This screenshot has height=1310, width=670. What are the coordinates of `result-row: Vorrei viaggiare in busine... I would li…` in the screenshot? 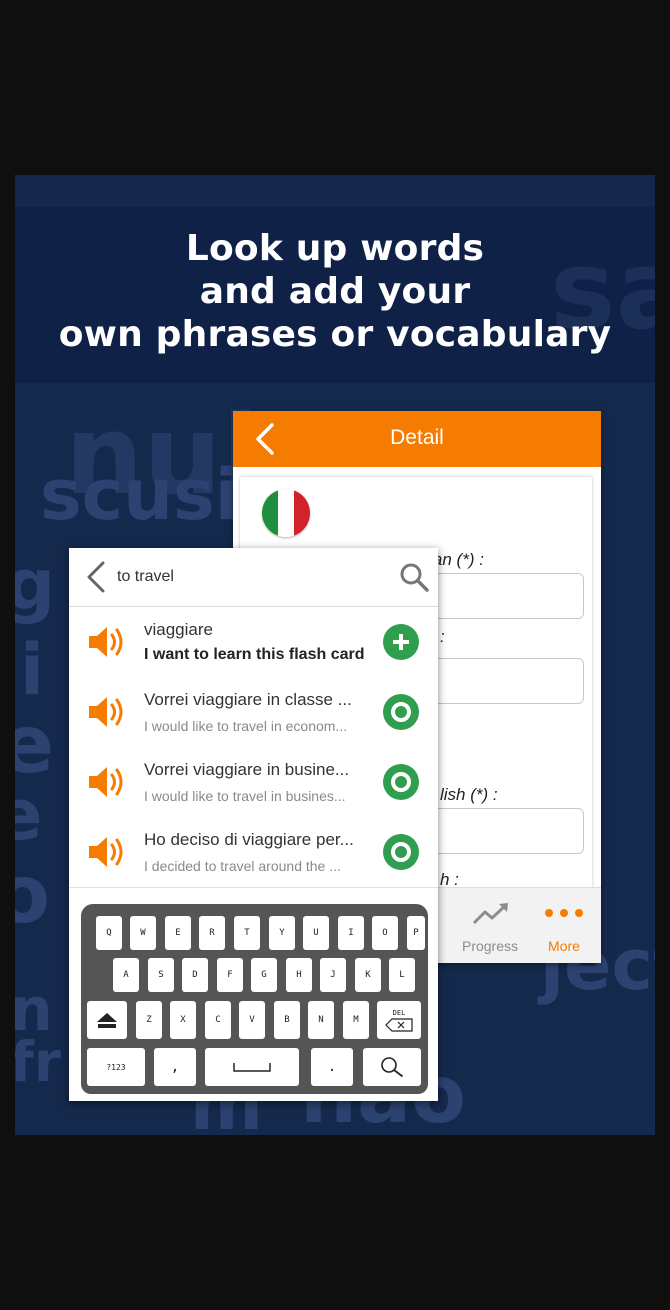 It's located at (253, 782).